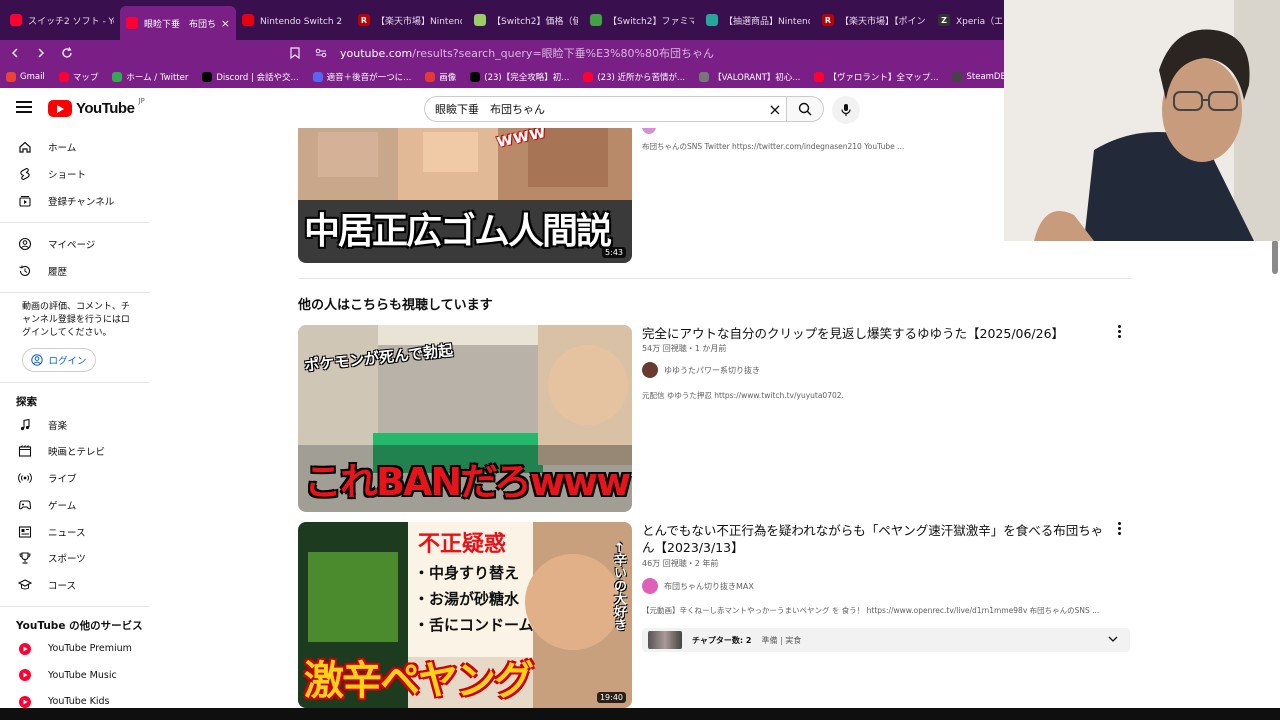 The width and height of the screenshot is (1280, 720). I want to click on browser-tab: 眼睑下垂 布団ち ×, so click(178, 23).